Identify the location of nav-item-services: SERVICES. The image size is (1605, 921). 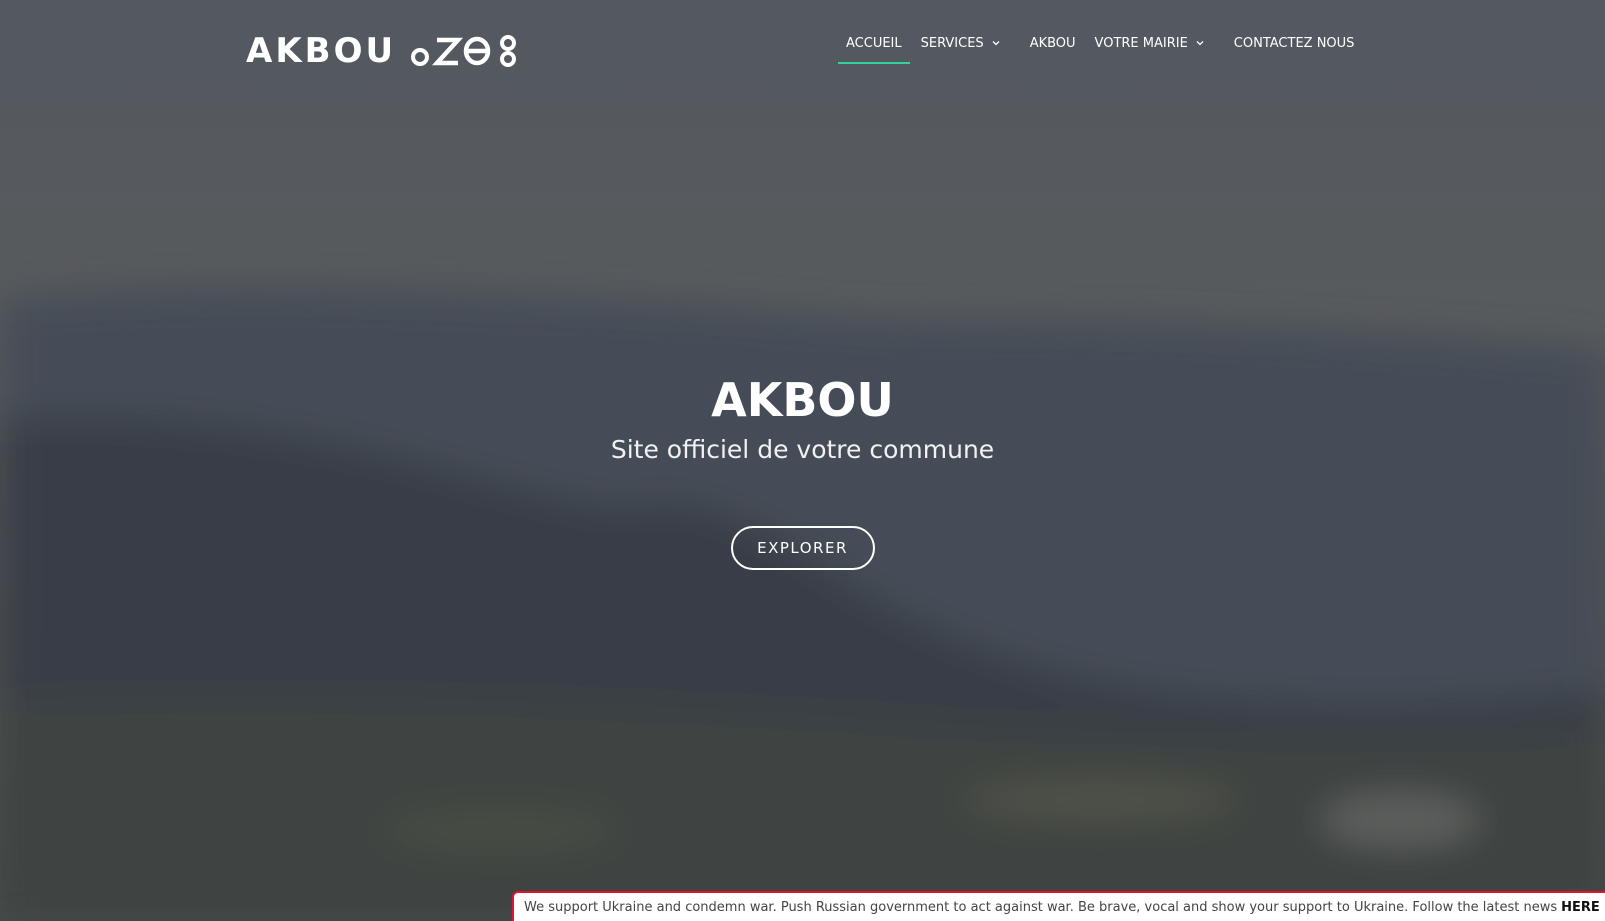
(961, 43).